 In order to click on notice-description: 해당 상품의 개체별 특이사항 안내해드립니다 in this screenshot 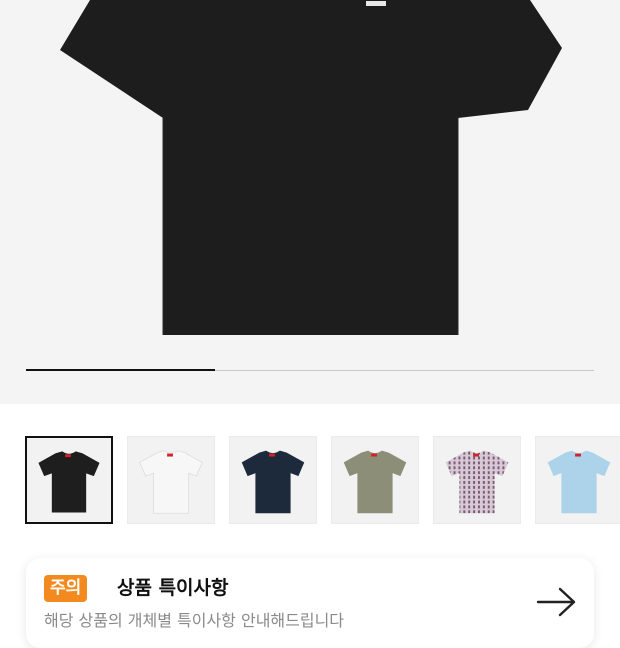, I will do `click(194, 620)`.